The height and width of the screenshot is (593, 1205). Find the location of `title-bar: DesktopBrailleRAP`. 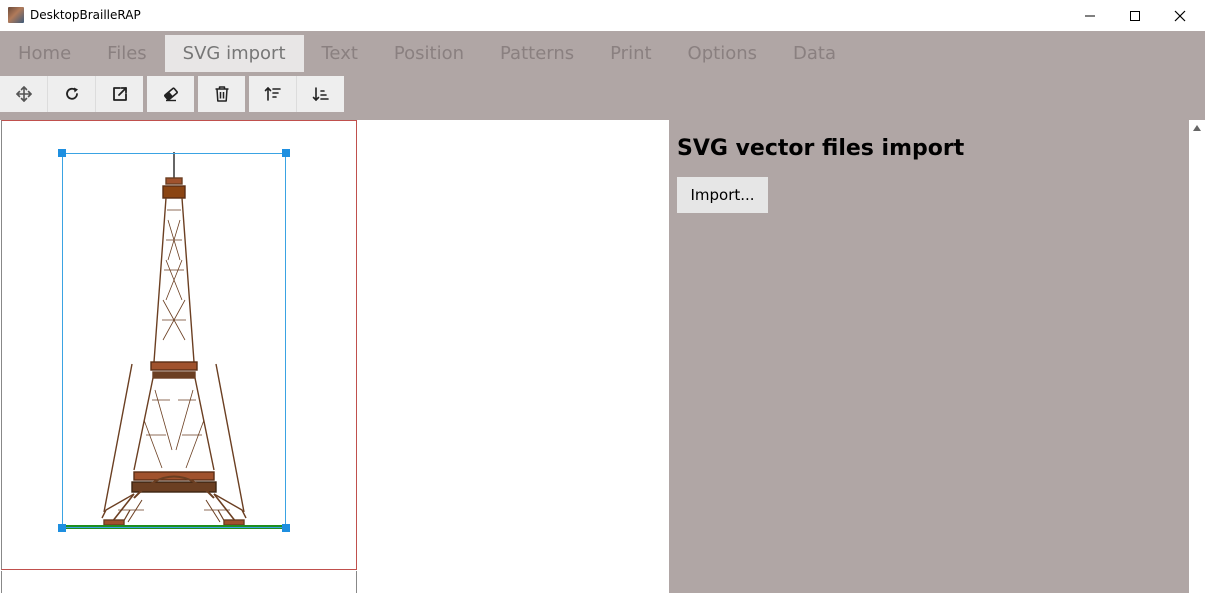

title-bar: DesktopBrailleRAP is located at coordinates (602, 15).